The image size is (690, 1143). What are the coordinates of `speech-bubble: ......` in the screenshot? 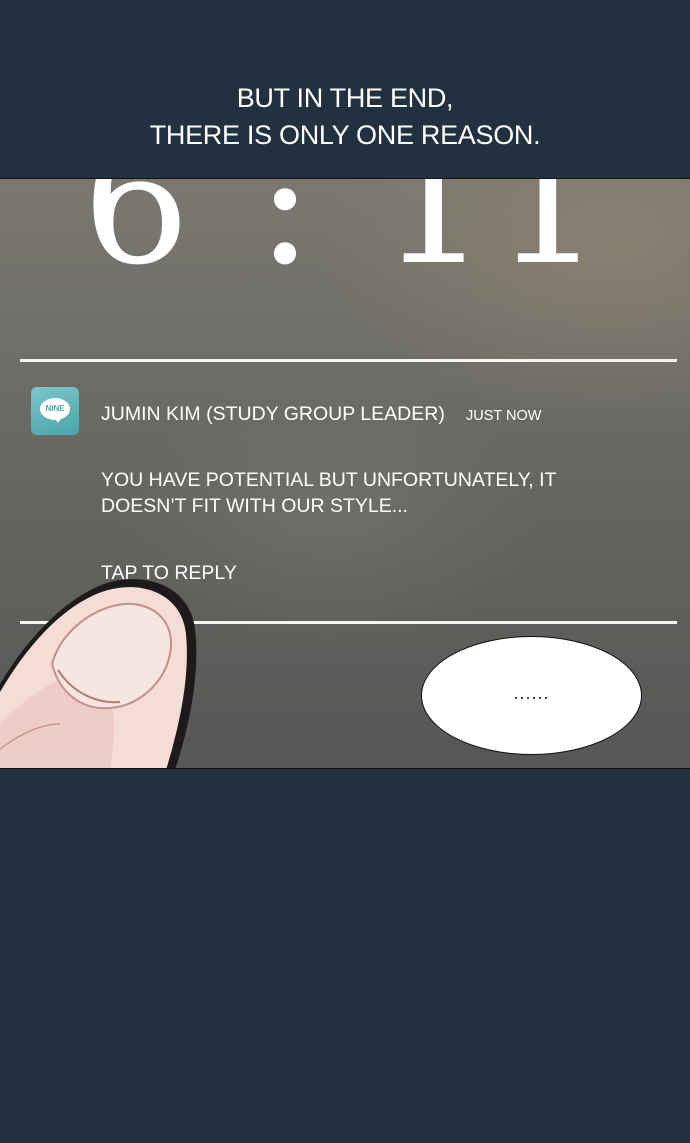 It's located at (531, 695).